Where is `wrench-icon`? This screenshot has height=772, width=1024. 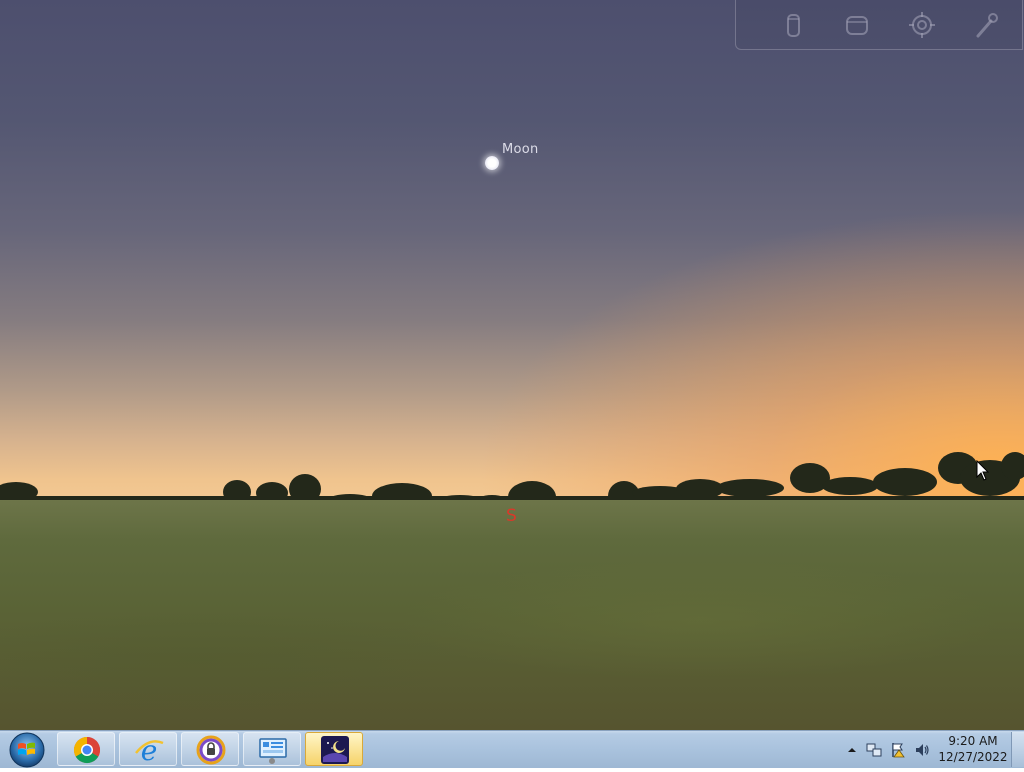 wrench-icon is located at coordinates (986, 25).